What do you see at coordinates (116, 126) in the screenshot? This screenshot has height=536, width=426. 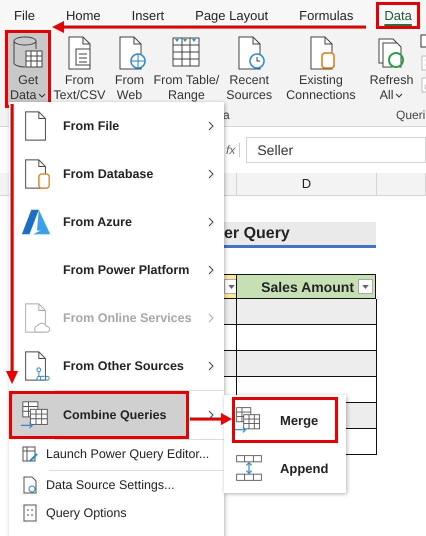 I see `menu-item: From File` at bounding box center [116, 126].